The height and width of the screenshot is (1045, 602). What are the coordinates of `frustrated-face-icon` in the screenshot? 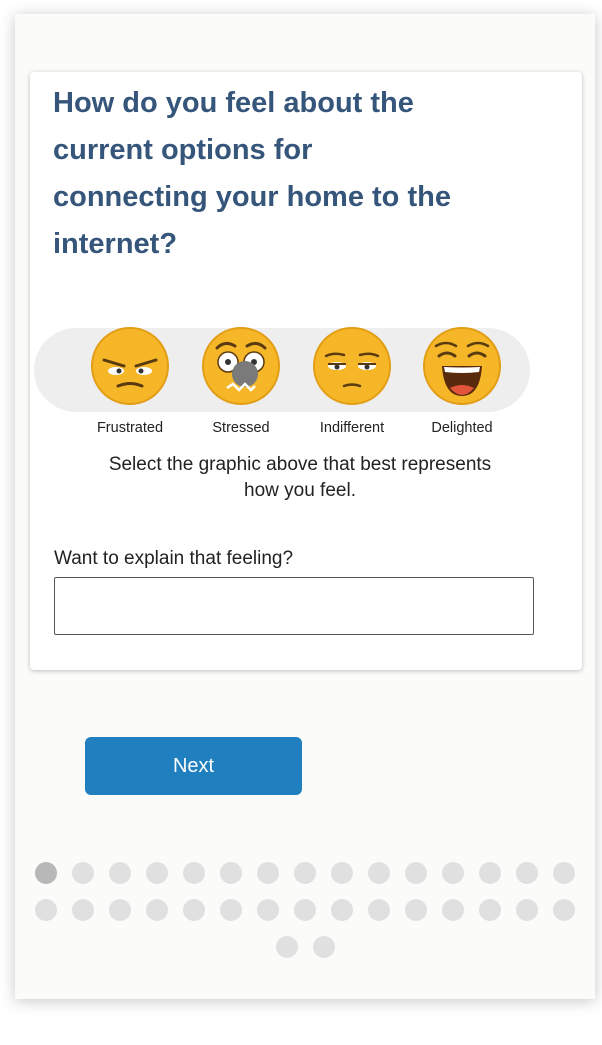 It's located at (130, 366).